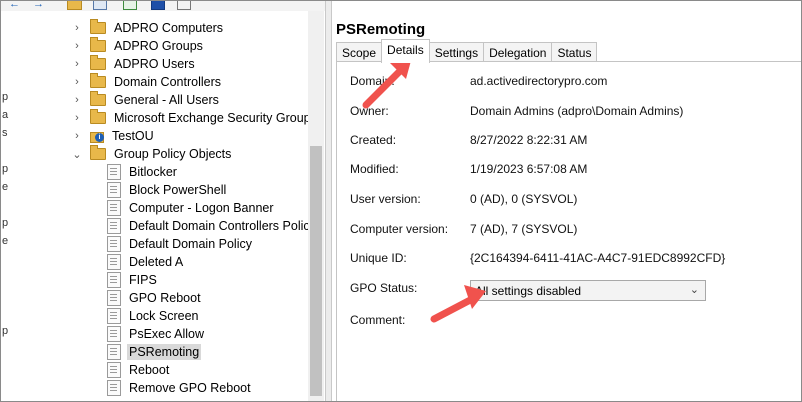 The height and width of the screenshot is (402, 802). What do you see at coordinates (222, 226) in the screenshot?
I see `tree-item-label: Default Domain Controllers Policy` at bounding box center [222, 226].